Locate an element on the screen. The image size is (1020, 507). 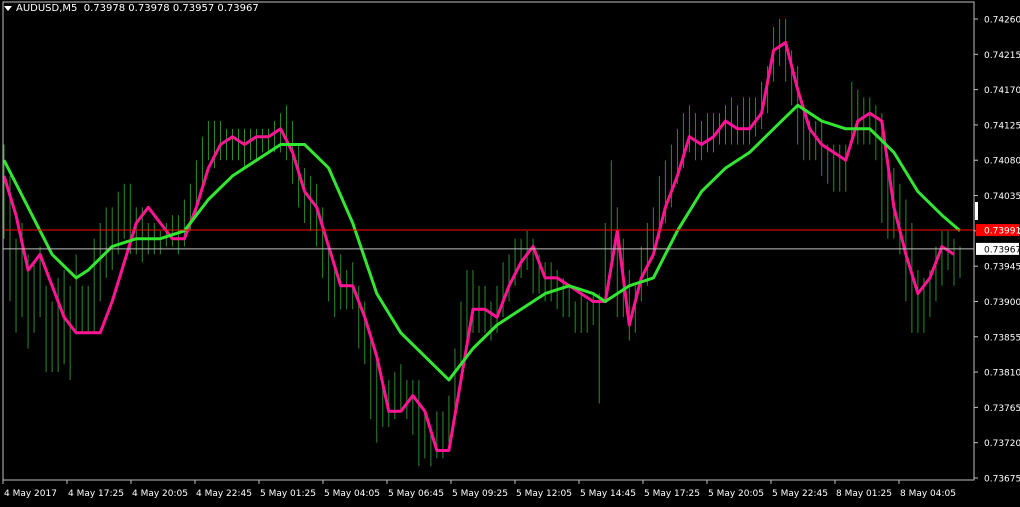
scroll-marker is located at coordinates (976, 211).